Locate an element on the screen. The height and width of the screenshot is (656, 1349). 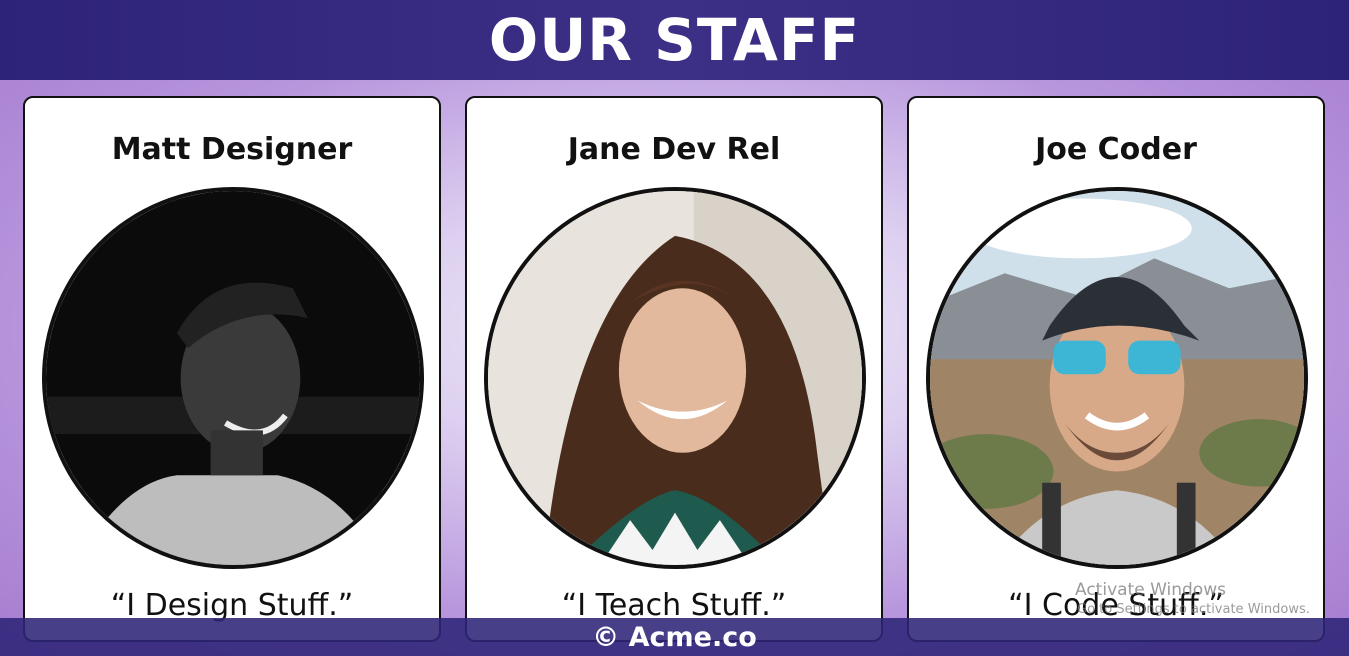
staff-name: Jane Dev Rel is located at coordinates (674, 149).